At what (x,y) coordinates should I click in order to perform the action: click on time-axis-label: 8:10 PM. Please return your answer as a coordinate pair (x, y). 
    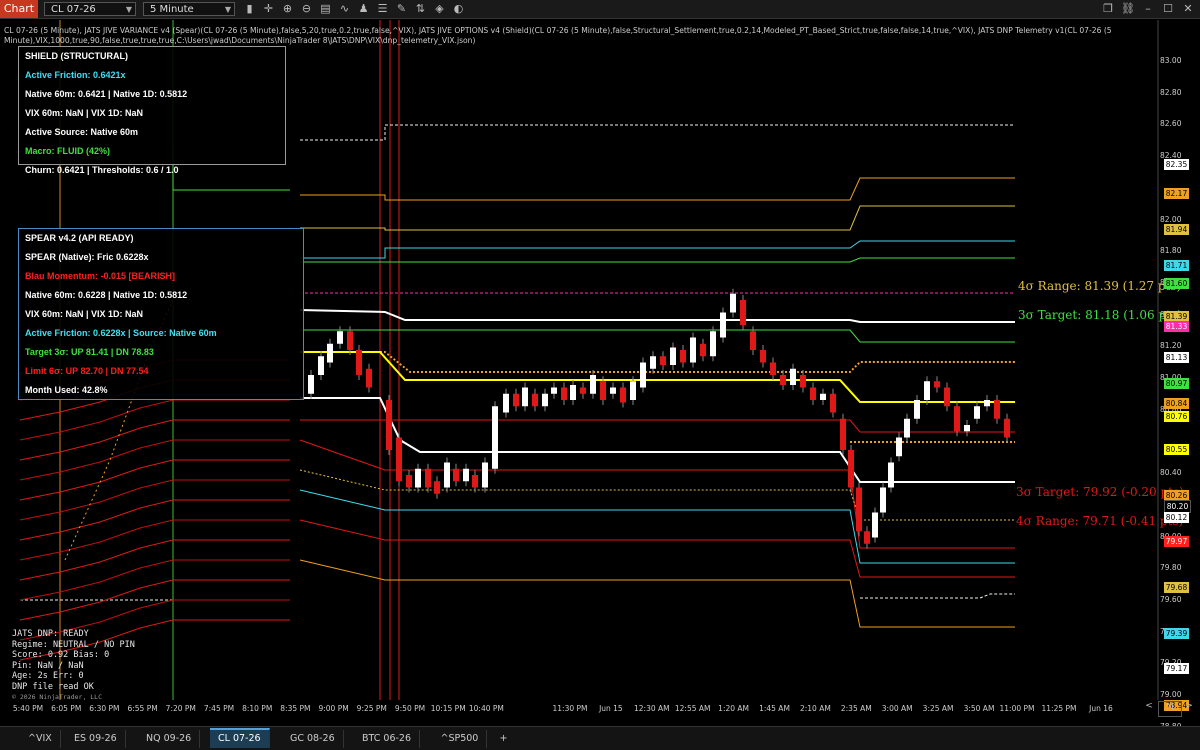
    Looking at the image, I should click on (257, 708).